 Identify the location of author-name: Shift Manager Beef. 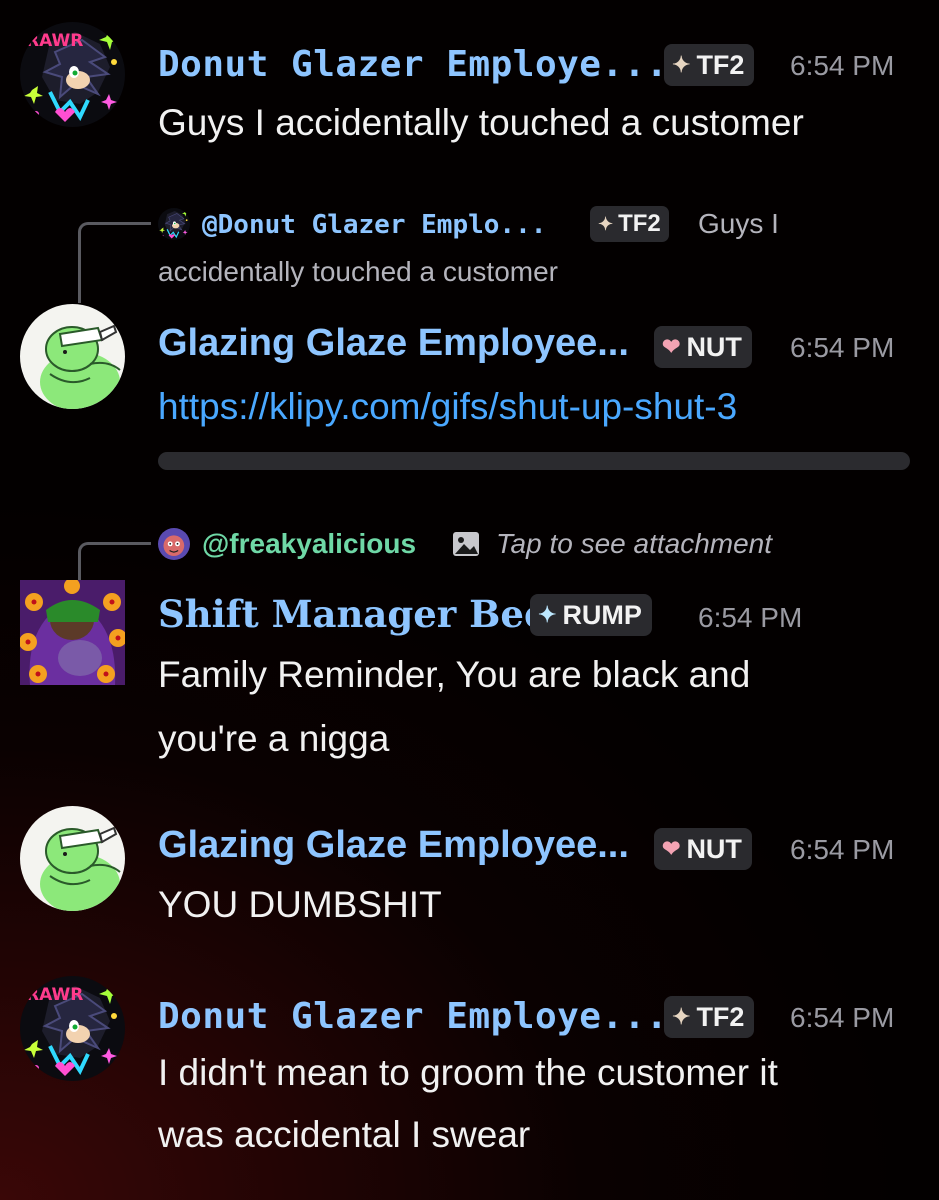
(360, 614).